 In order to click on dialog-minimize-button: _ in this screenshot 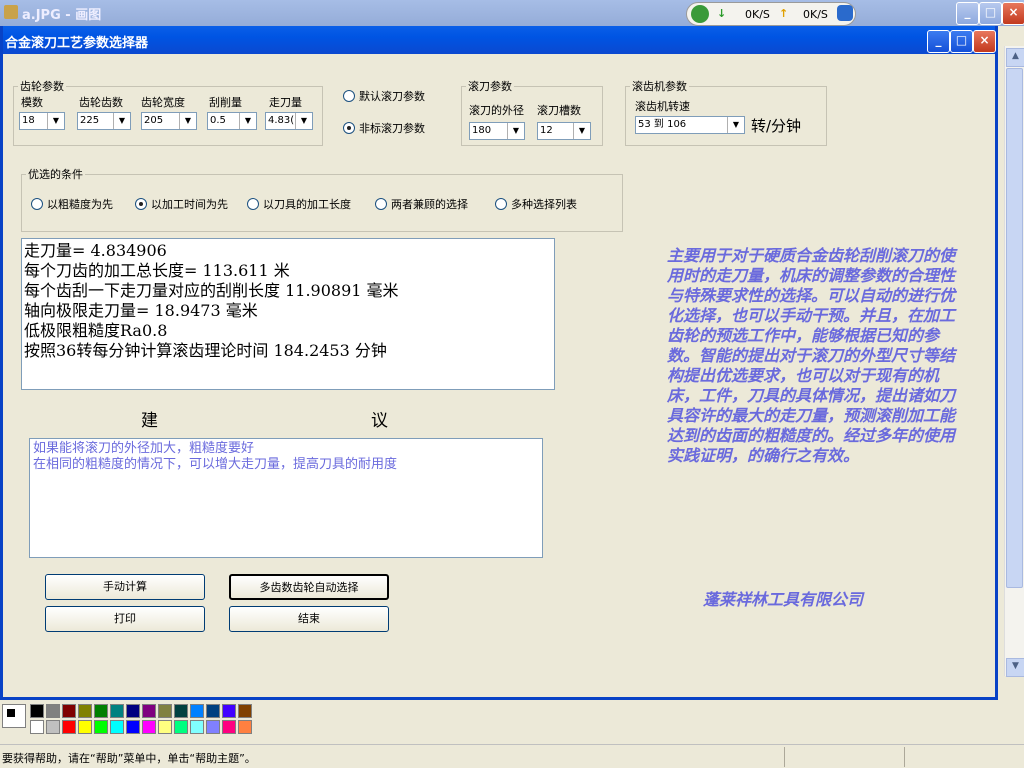, I will do `click(938, 41)`.